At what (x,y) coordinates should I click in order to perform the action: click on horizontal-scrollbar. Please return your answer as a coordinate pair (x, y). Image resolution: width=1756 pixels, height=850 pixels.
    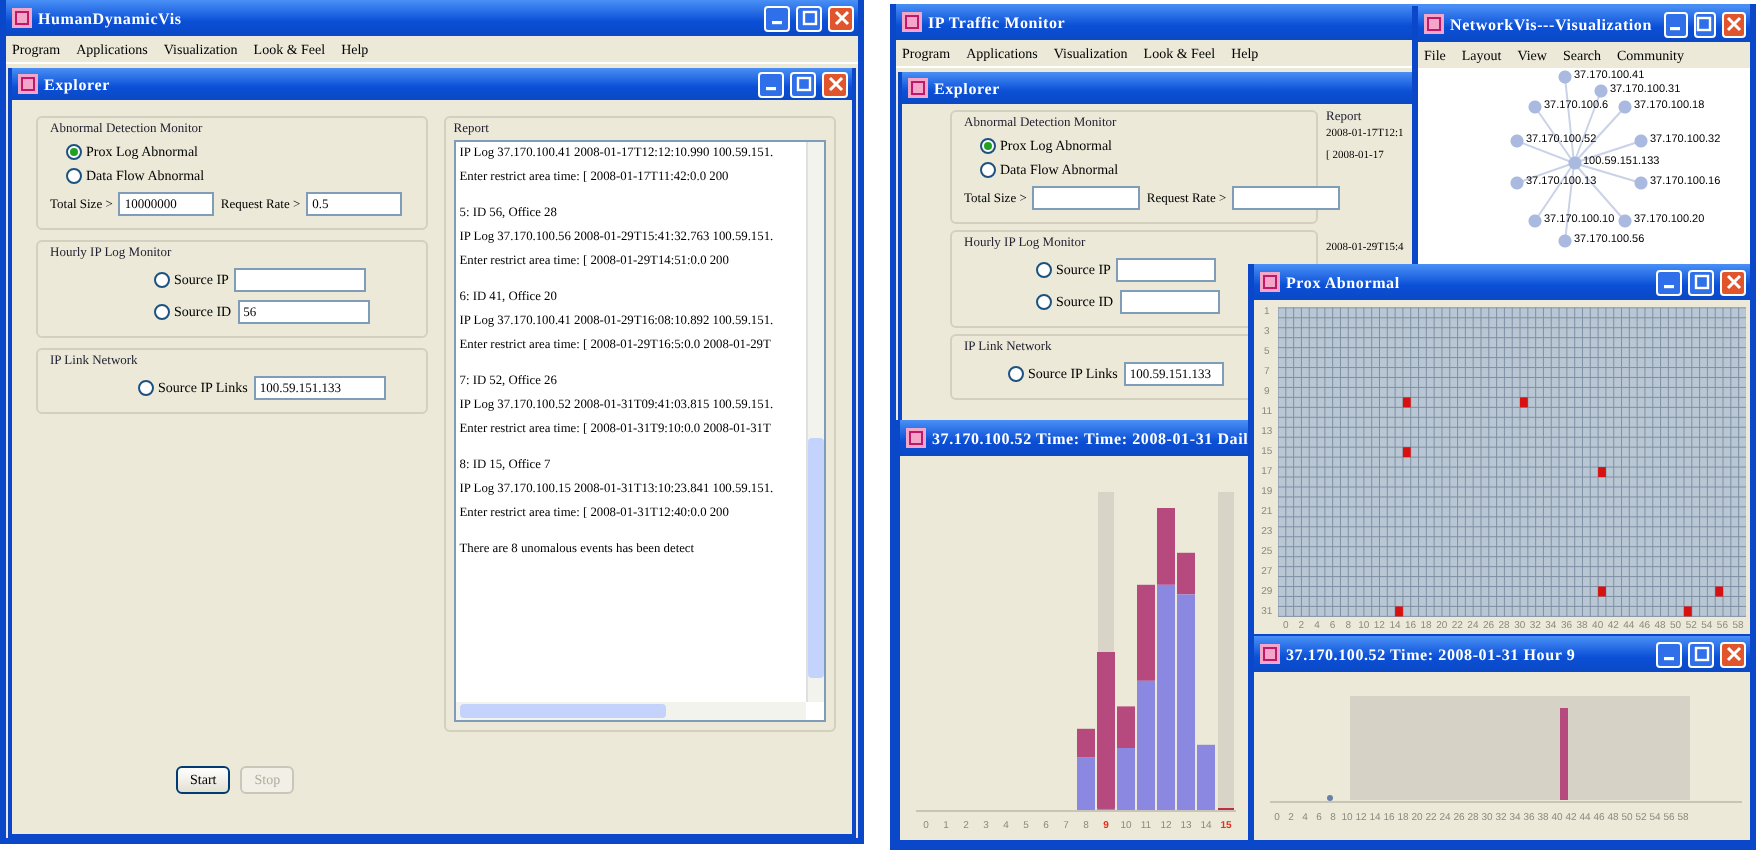
    Looking at the image, I should click on (630, 711).